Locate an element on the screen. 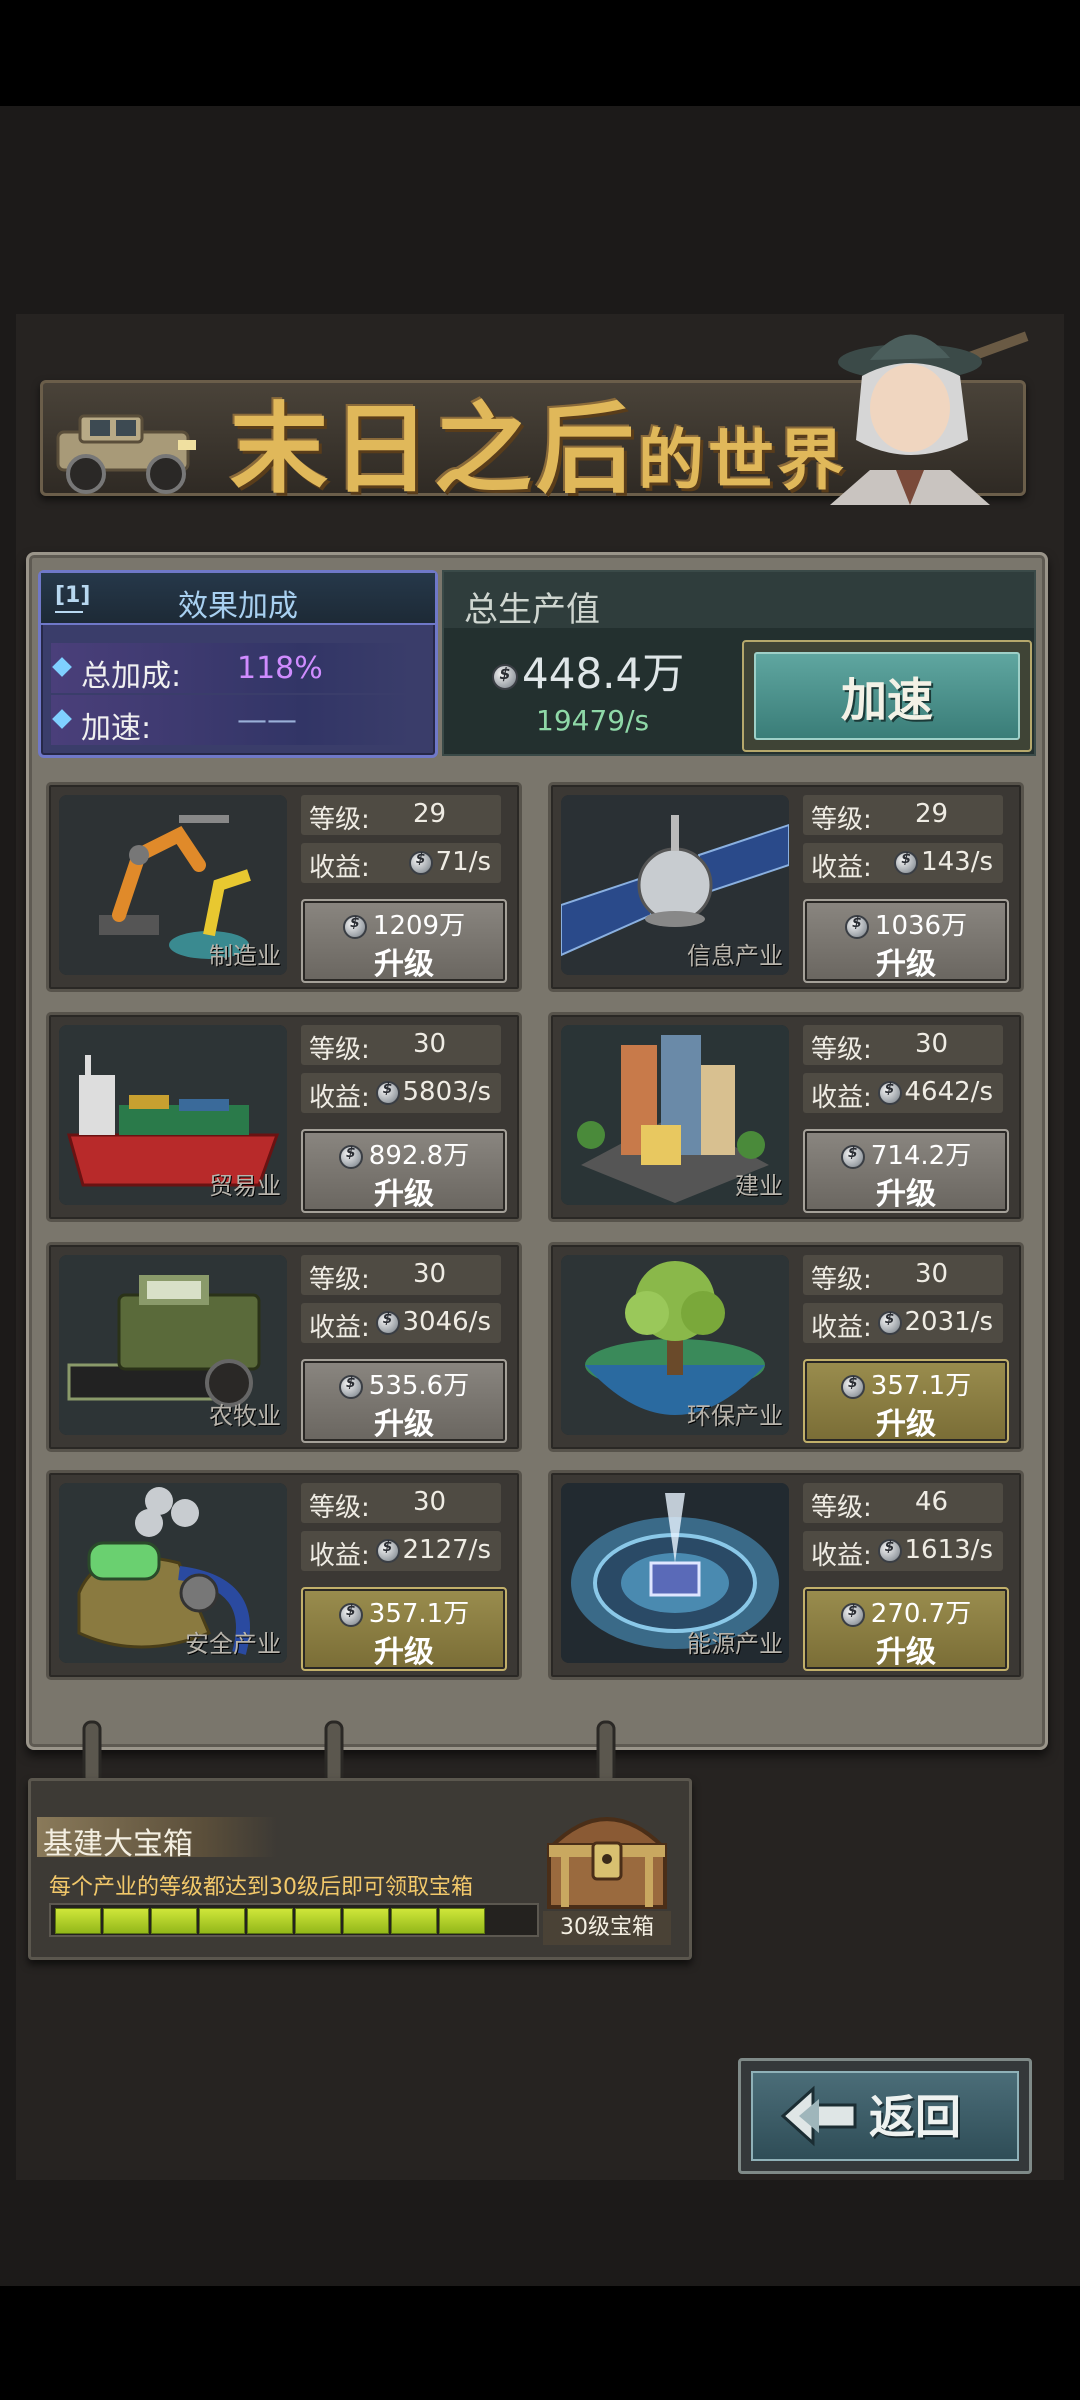 This screenshot has width=1080, height=2400. income-row: 收益: 2127/s is located at coordinates (401, 1551).